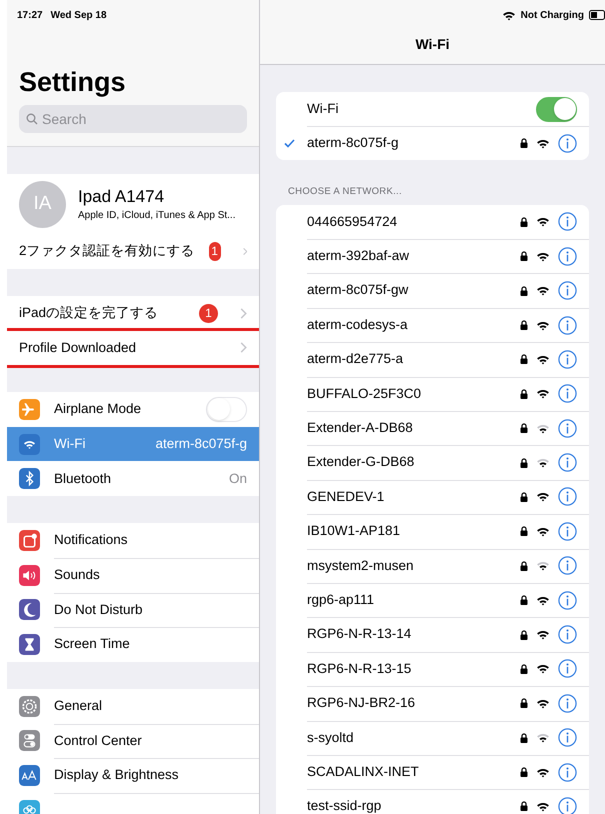 This screenshot has height=814, width=605. Describe the element at coordinates (355, 359) in the screenshot. I see `network-name: aterm-d2e775-a` at that location.